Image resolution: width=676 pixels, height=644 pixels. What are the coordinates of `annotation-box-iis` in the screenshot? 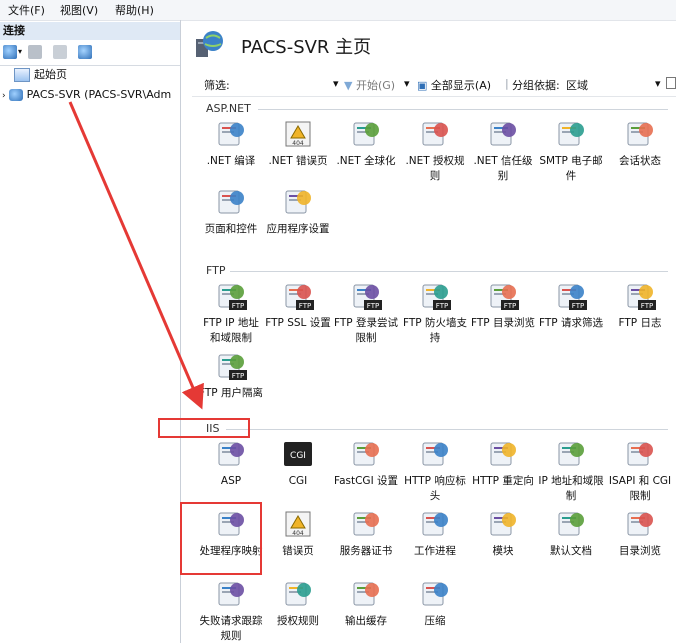 It's located at (204, 428).